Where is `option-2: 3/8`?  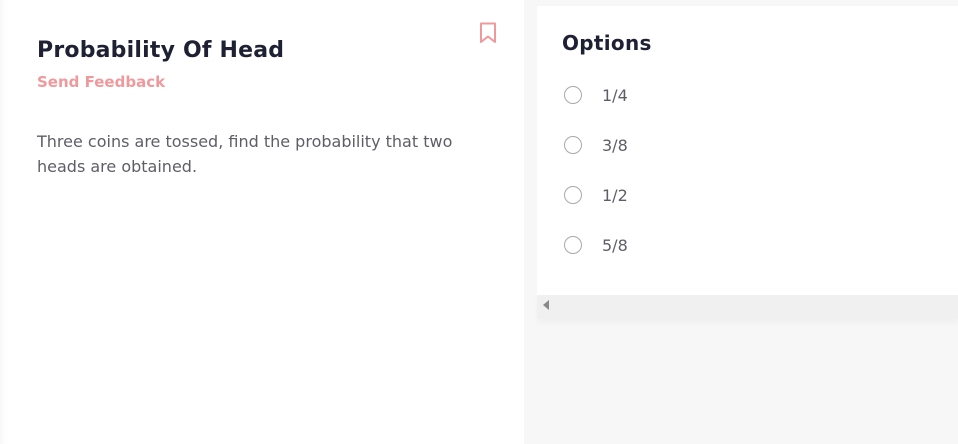
option-2: 3/8 is located at coordinates (596, 145).